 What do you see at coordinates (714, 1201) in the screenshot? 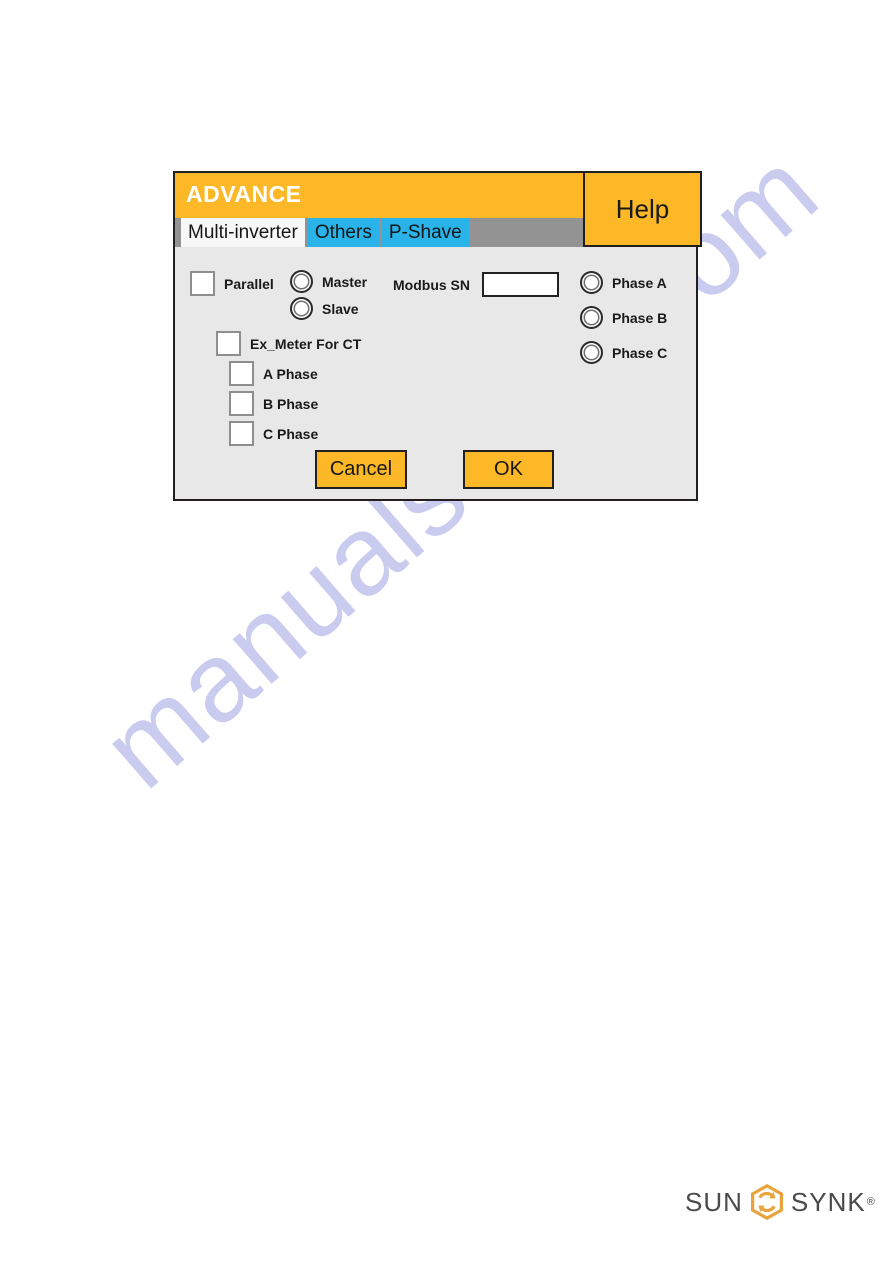
I see `logo-word-sun: SUN` at bounding box center [714, 1201].